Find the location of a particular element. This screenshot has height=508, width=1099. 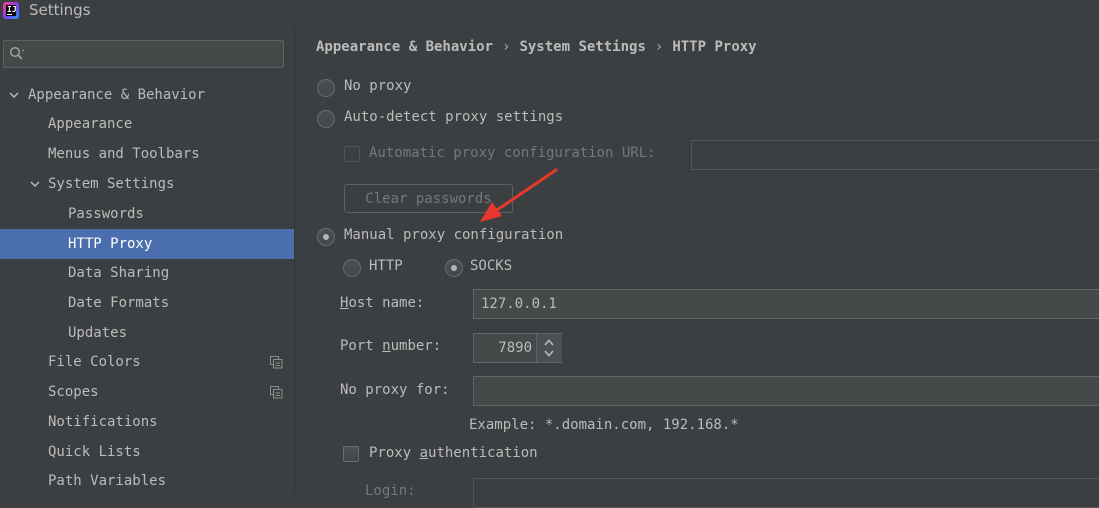

port-number-spinner is located at coordinates (517, 348).